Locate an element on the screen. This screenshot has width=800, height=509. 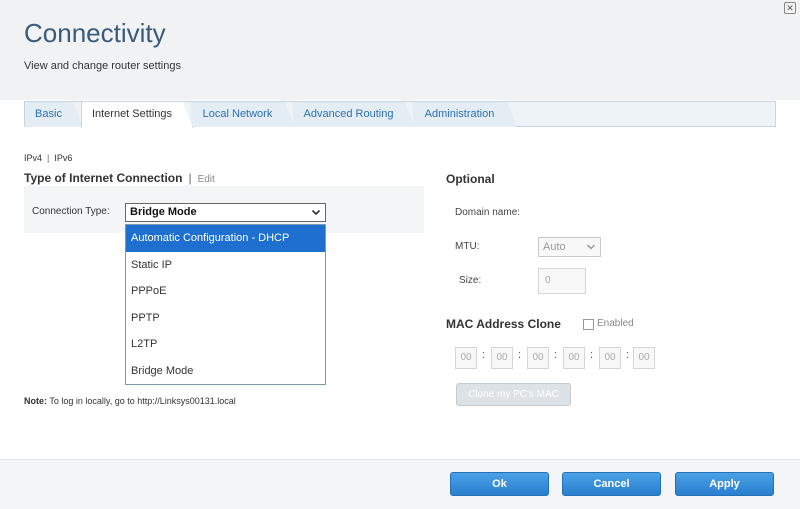
ip-version-switch: IPv4 | IPv6 is located at coordinates (48, 158).